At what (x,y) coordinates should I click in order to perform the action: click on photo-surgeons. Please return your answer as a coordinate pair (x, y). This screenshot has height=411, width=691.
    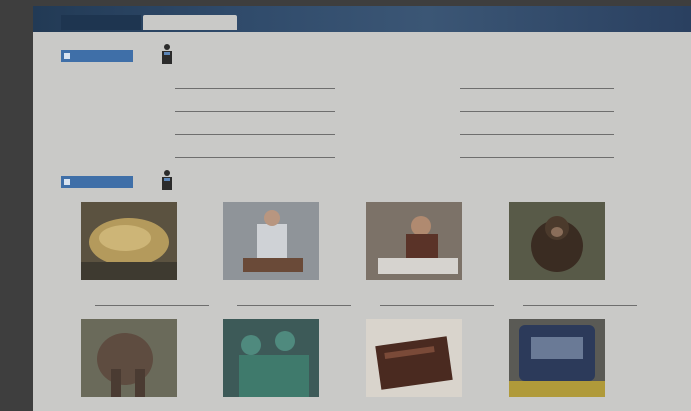
    Looking at the image, I should click on (271, 358).